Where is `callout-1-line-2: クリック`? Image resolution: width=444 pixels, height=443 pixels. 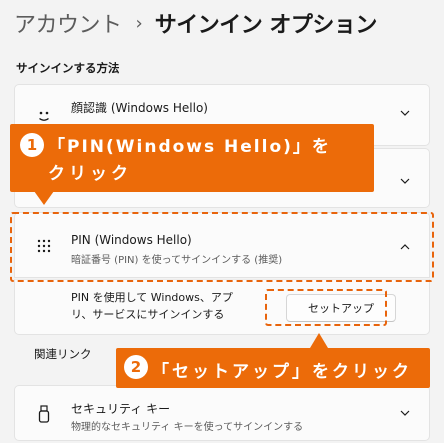
callout-1-line-2: クリック is located at coordinates (90, 174).